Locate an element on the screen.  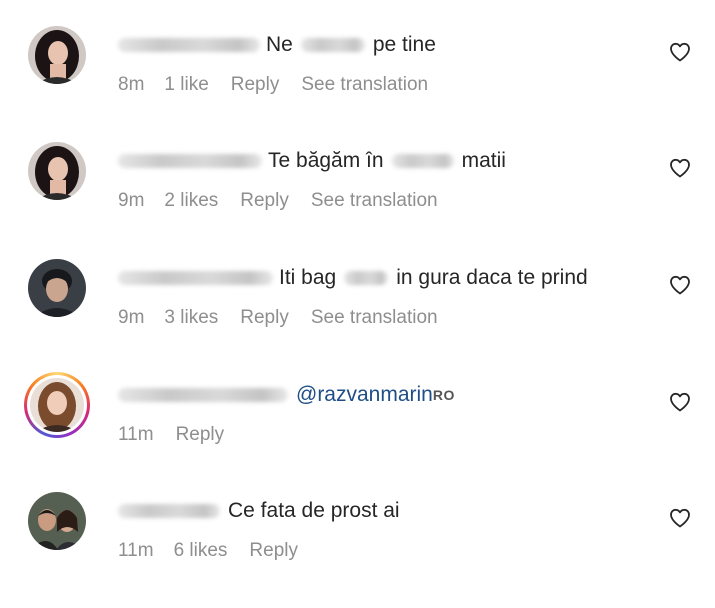
comment-text-part: Ce fata de prost ai is located at coordinates (314, 510).